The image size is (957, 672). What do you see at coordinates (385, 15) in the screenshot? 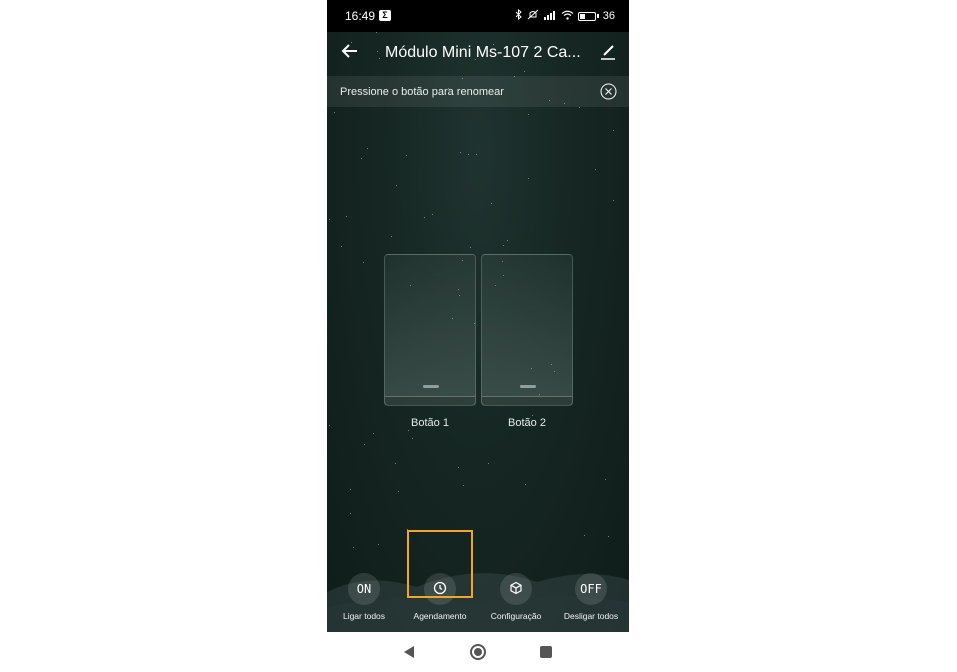
I see `app-notification-icon: Σ` at bounding box center [385, 15].